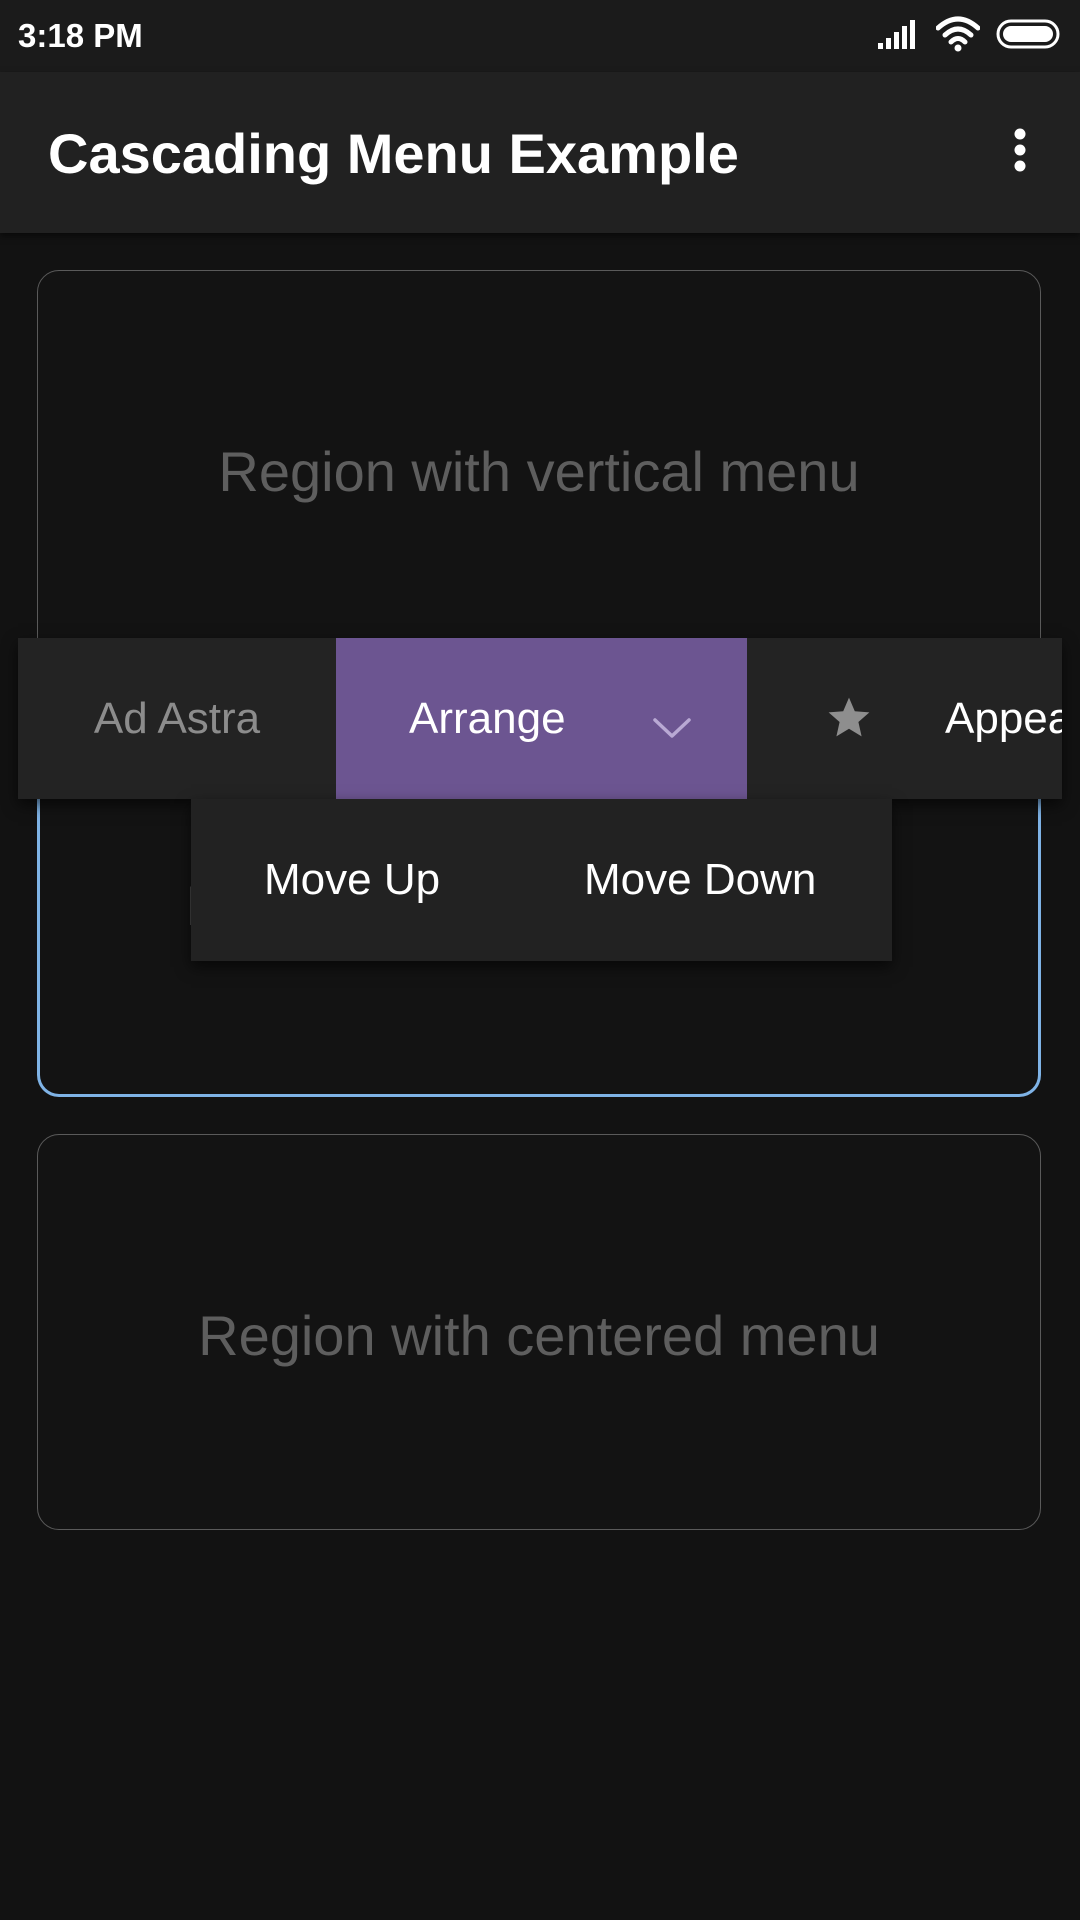 The image size is (1080, 1920). Describe the element at coordinates (904, 718) in the screenshot. I see `menu-item-appearance: Appearance` at that location.